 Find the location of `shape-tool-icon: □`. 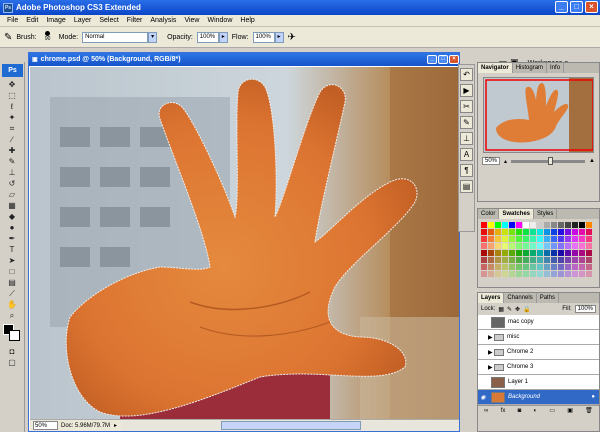

shape-tool-icon: □ is located at coordinates (12, 272).